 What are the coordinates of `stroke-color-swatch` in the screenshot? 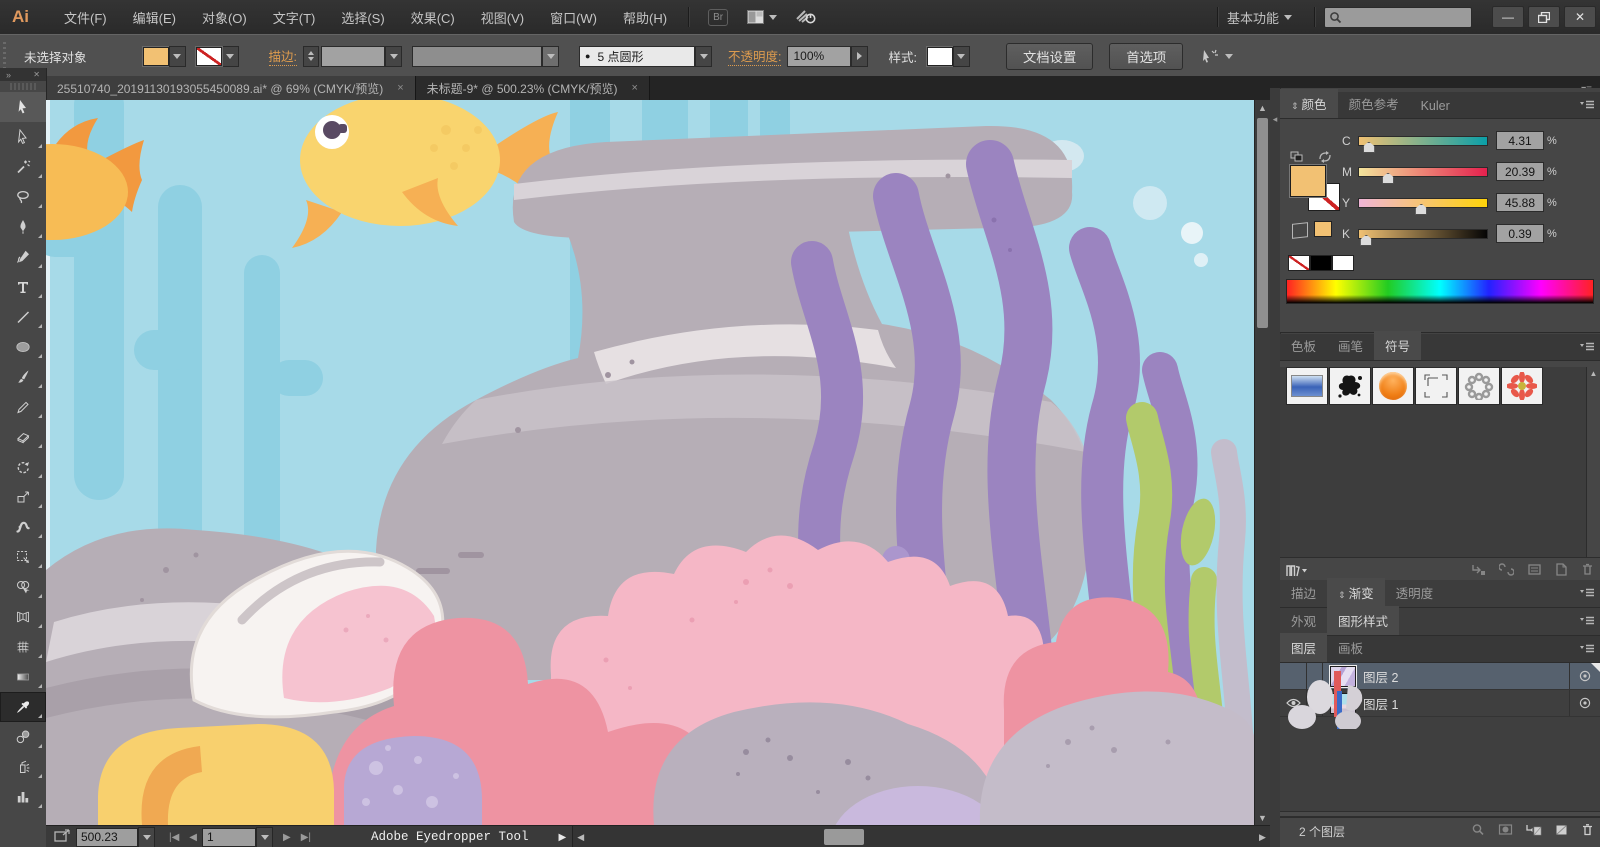 It's located at (208, 56).